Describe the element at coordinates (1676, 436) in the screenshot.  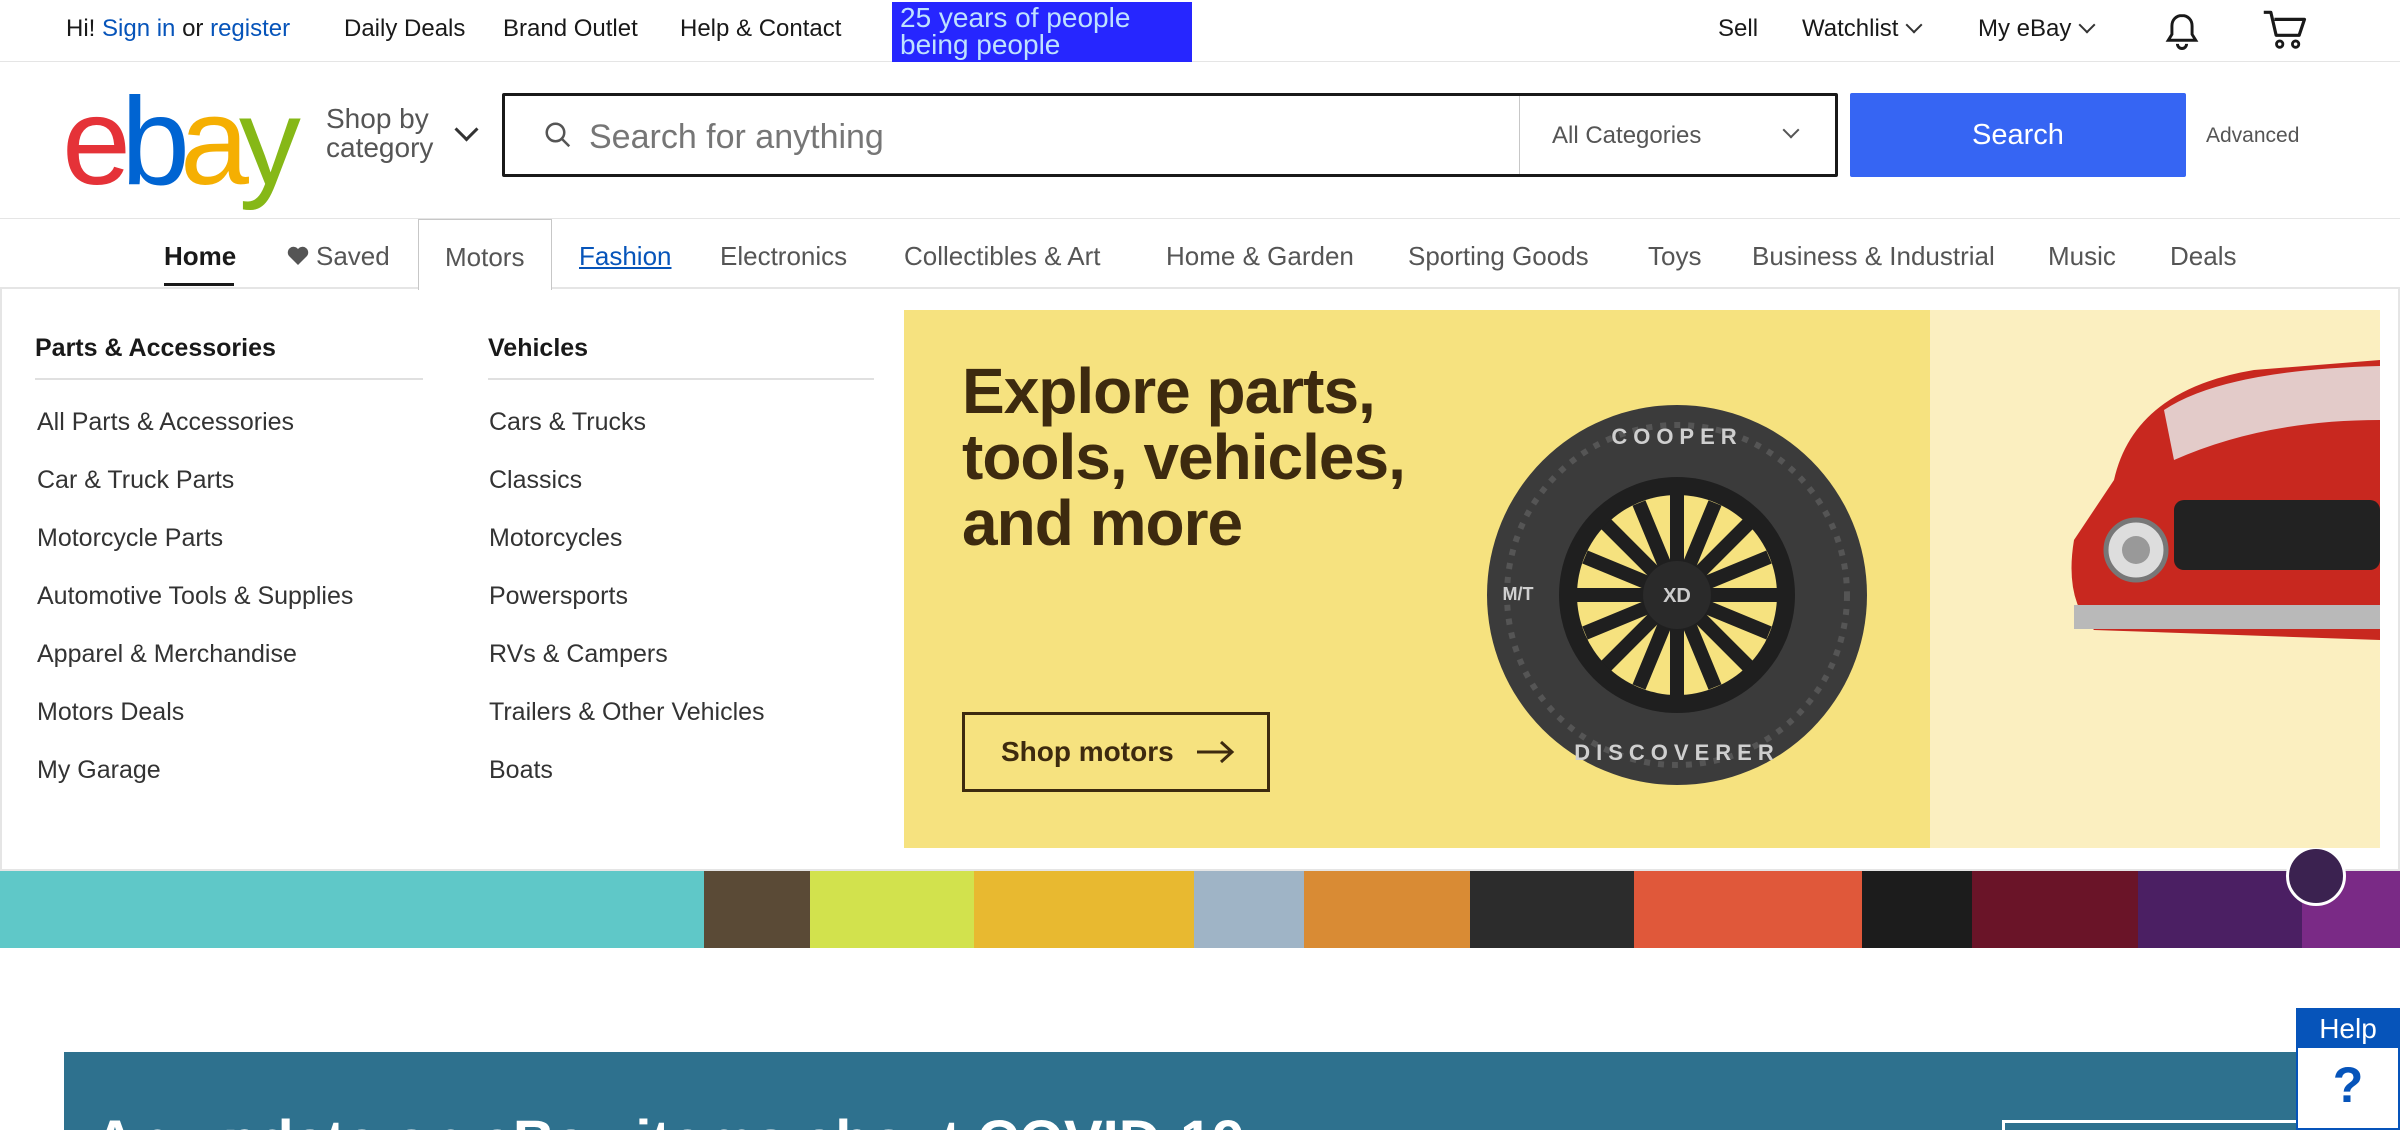
I see `tire-brand: COOPER` at that location.